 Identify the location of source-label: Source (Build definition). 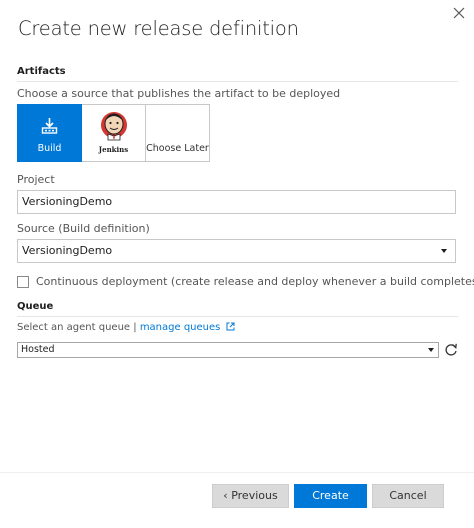
(83, 228).